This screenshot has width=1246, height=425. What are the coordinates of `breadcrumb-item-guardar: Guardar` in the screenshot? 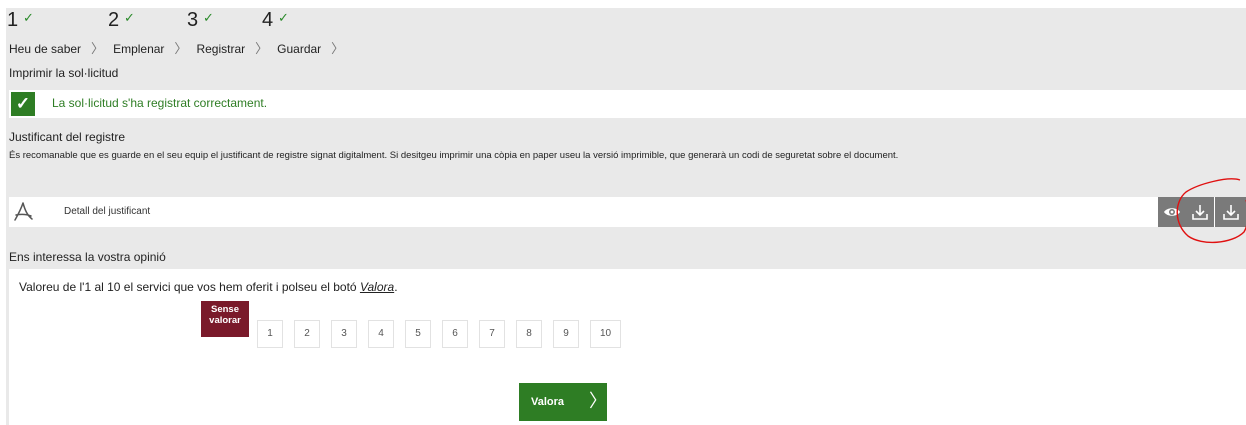 It's located at (299, 49).